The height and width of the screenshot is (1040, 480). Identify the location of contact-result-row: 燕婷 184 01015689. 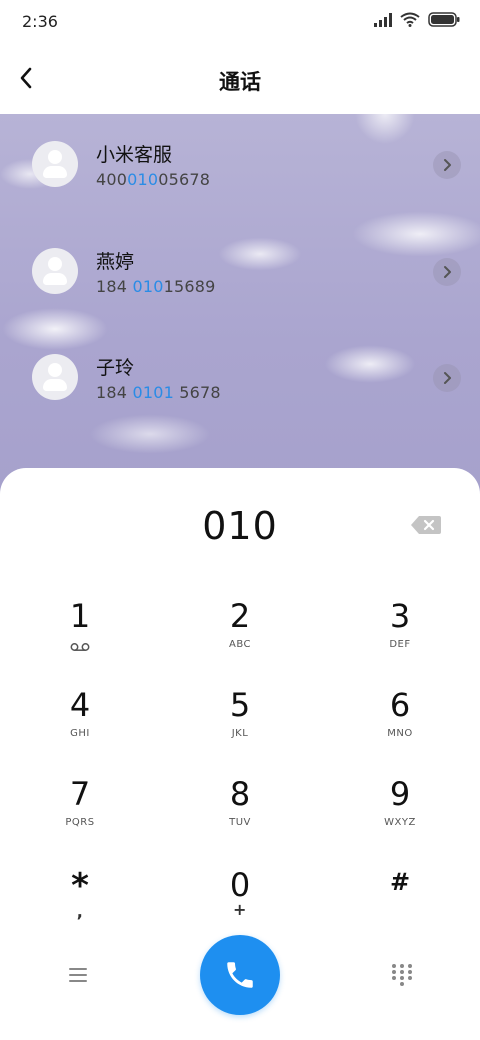
(240, 273).